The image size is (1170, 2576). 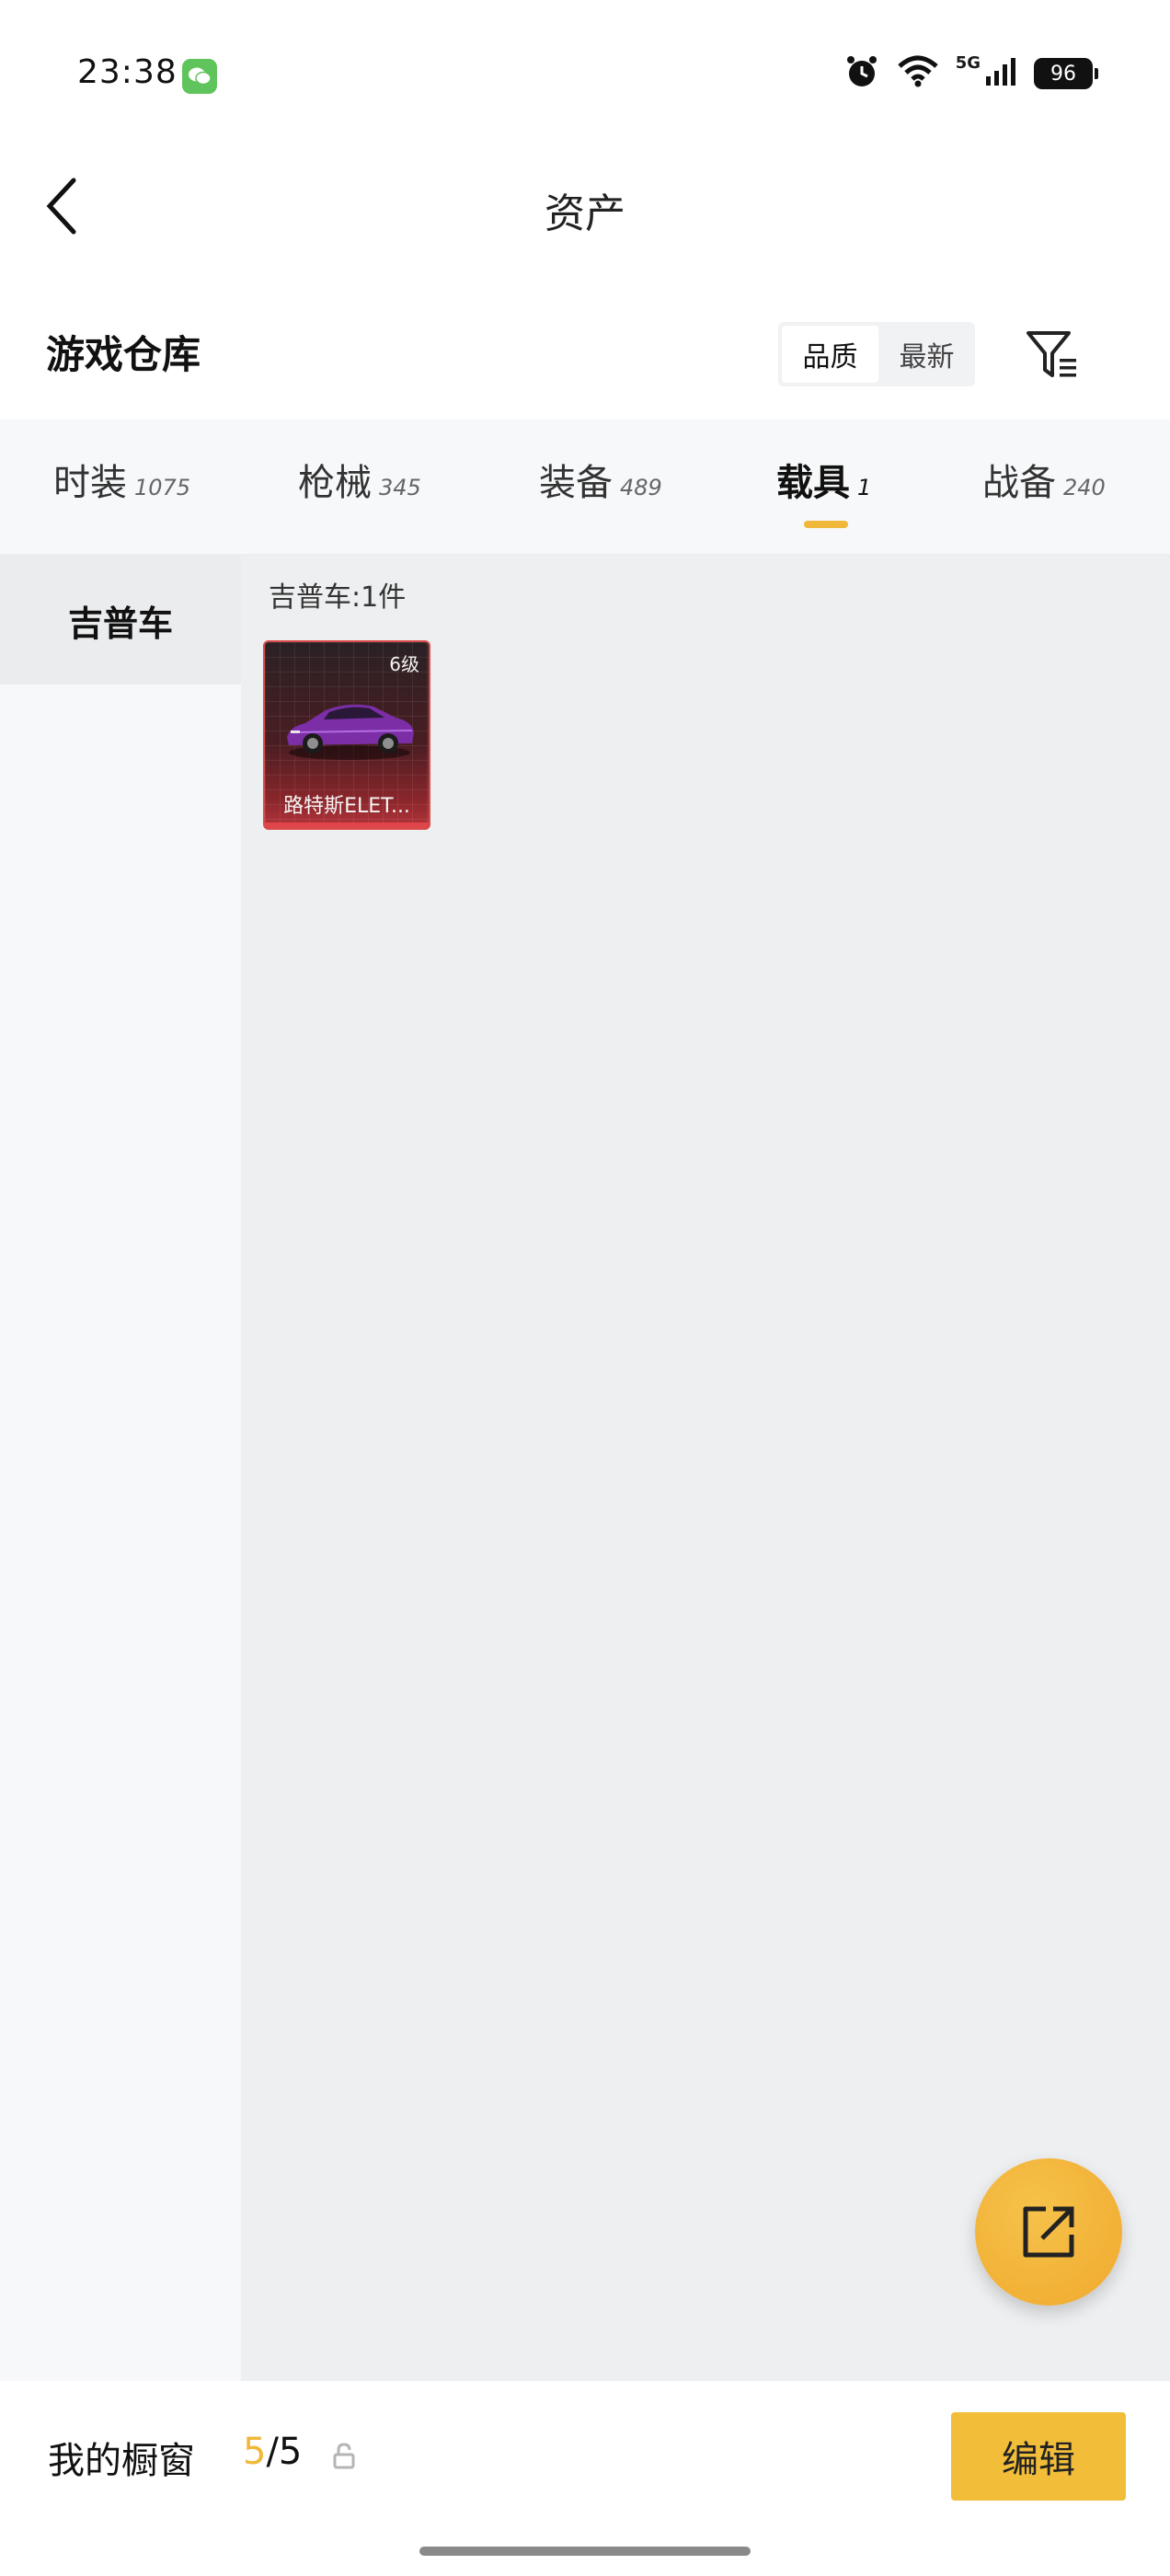 What do you see at coordinates (1084, 487) in the screenshot?
I see `tab-count: 240` at bounding box center [1084, 487].